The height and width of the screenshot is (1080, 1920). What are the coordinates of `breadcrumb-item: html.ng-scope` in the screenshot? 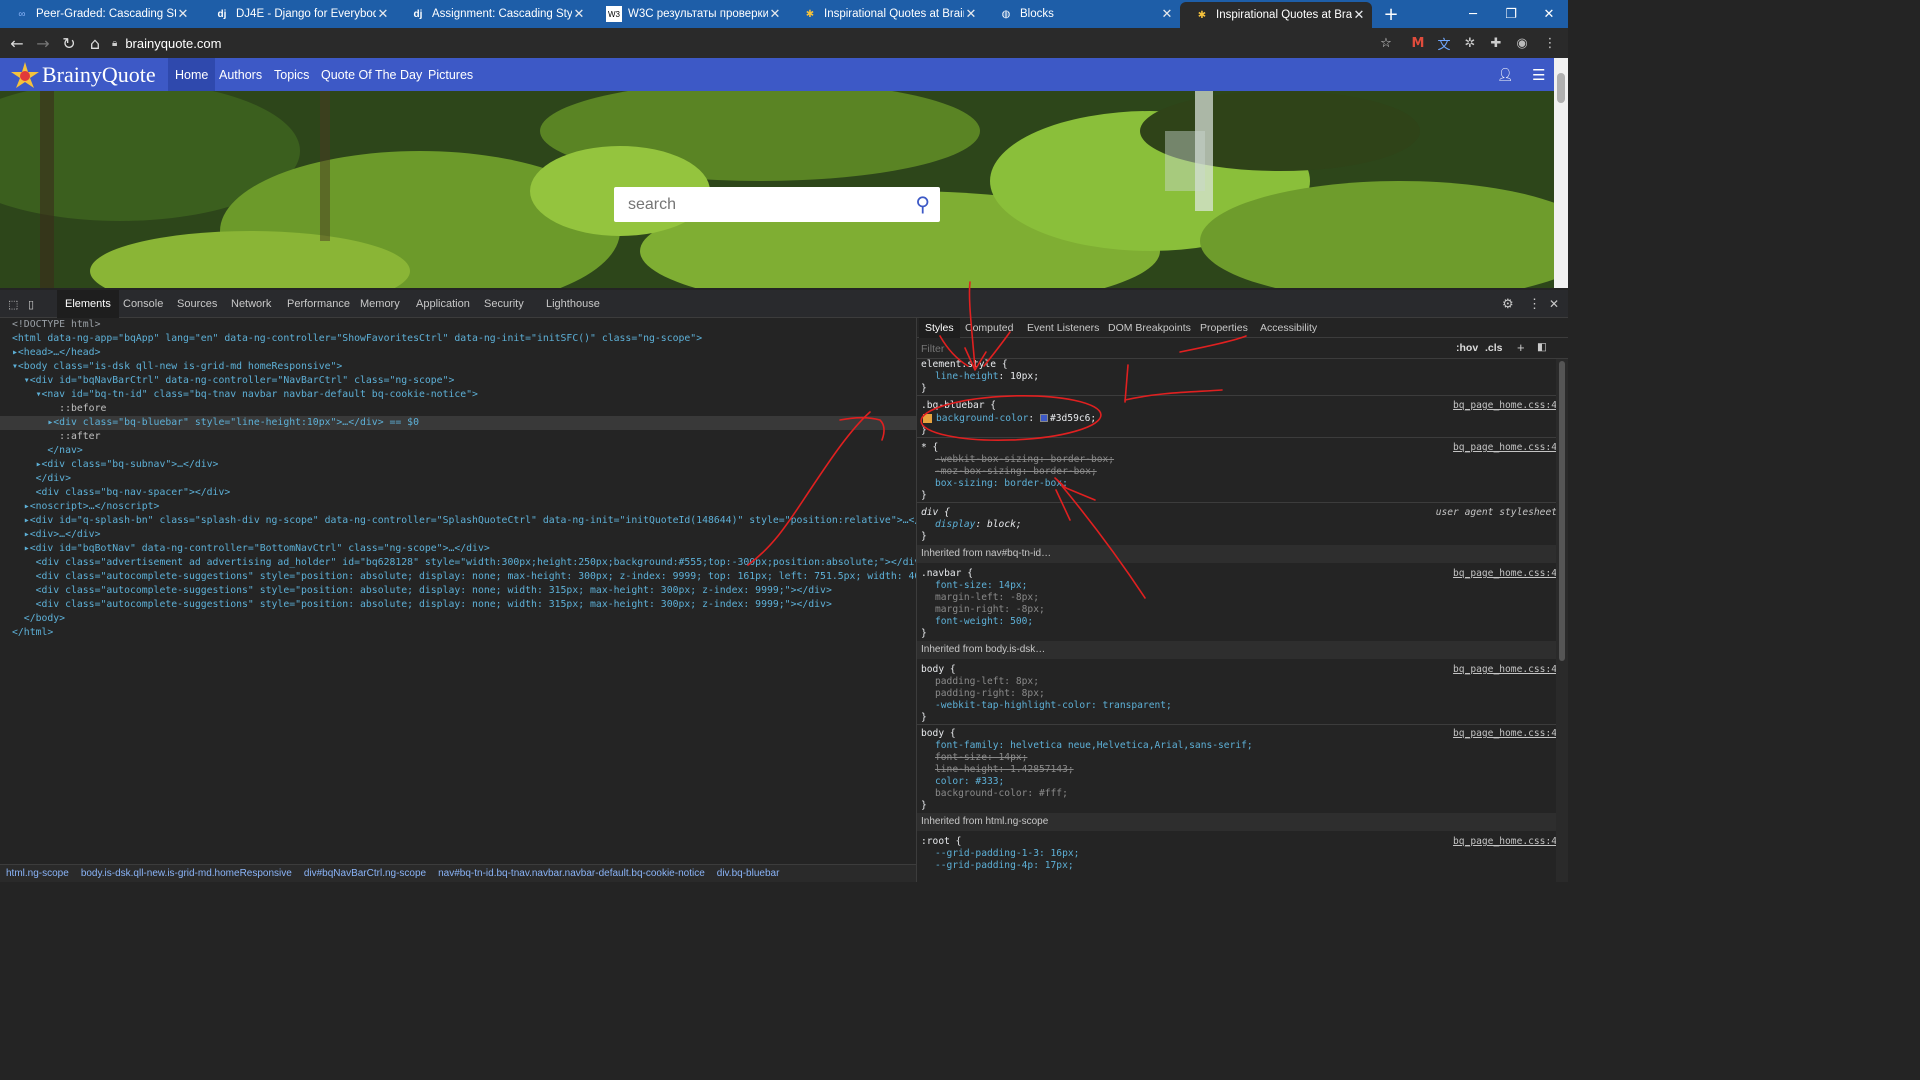 It's located at (37, 873).